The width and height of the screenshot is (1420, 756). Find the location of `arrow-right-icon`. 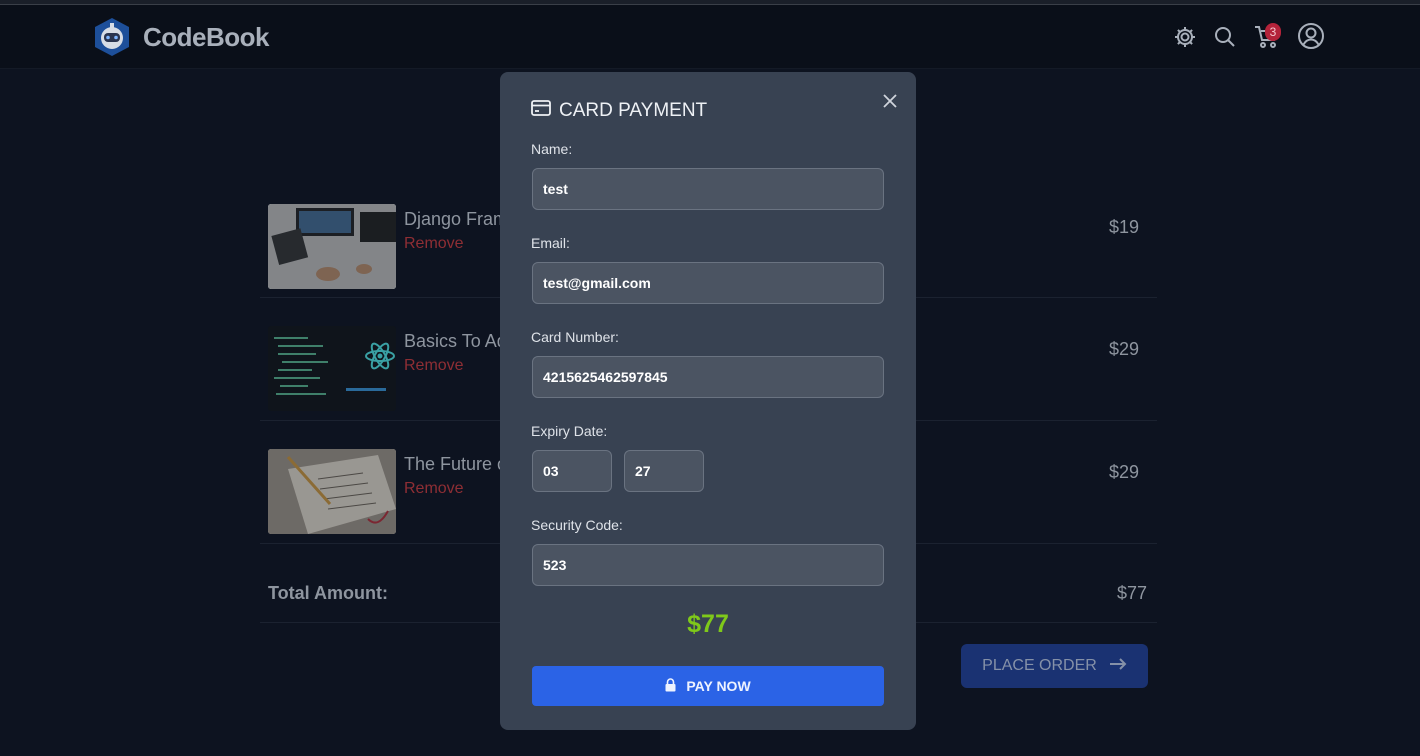

arrow-right-icon is located at coordinates (1118, 666).